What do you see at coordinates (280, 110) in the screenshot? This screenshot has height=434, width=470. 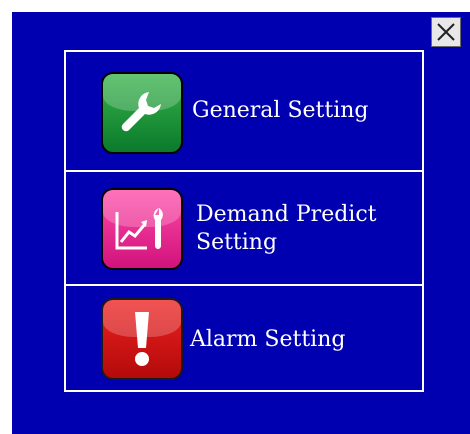 I see `general-setting-label: General Setting` at bounding box center [280, 110].